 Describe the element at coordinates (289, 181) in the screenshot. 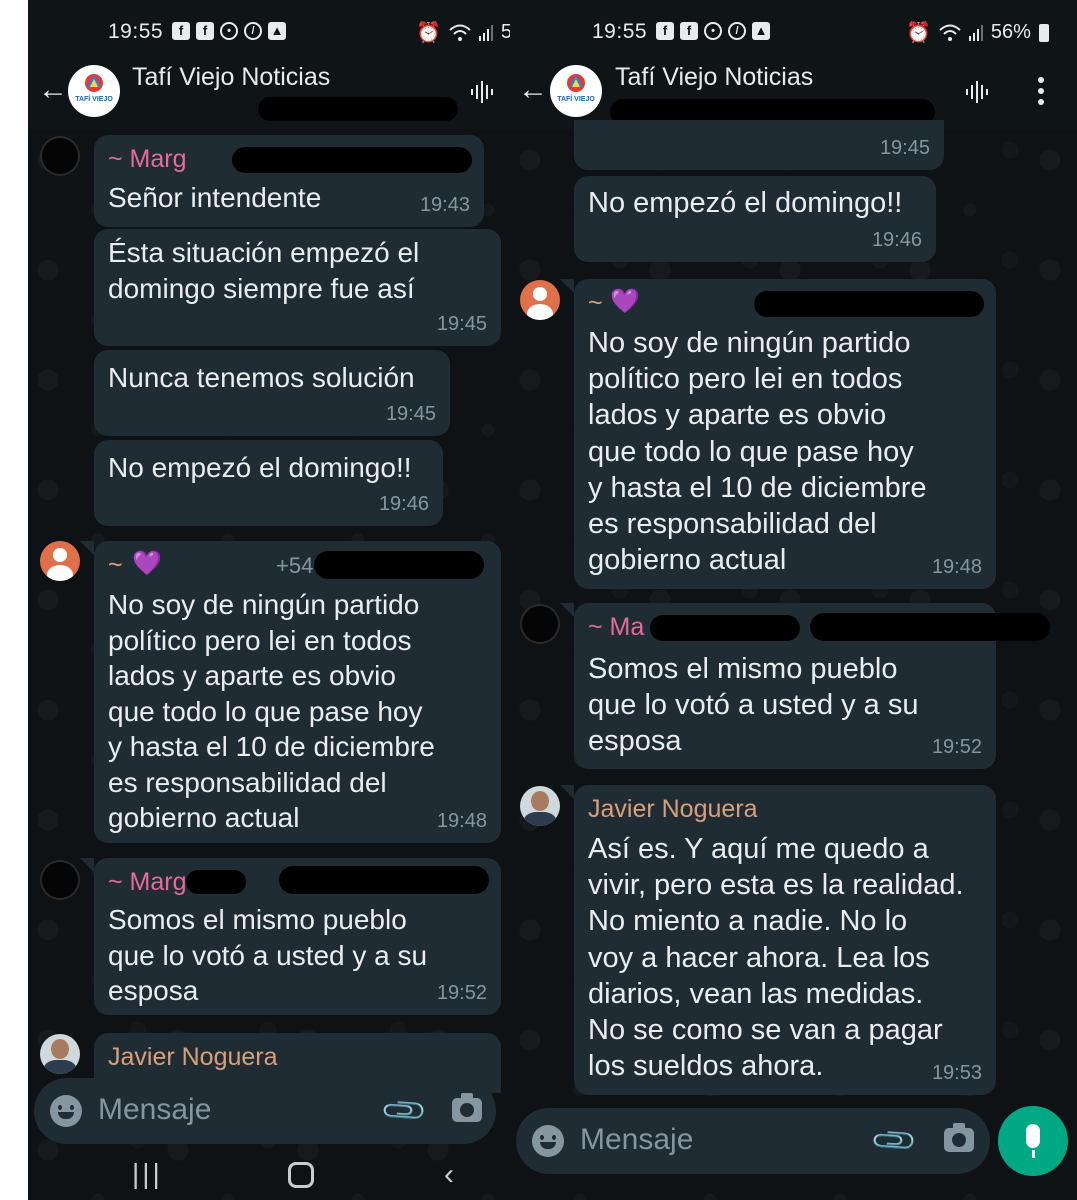

I see `message-bubble: ~ Marg Señor intendente 19:43` at that location.